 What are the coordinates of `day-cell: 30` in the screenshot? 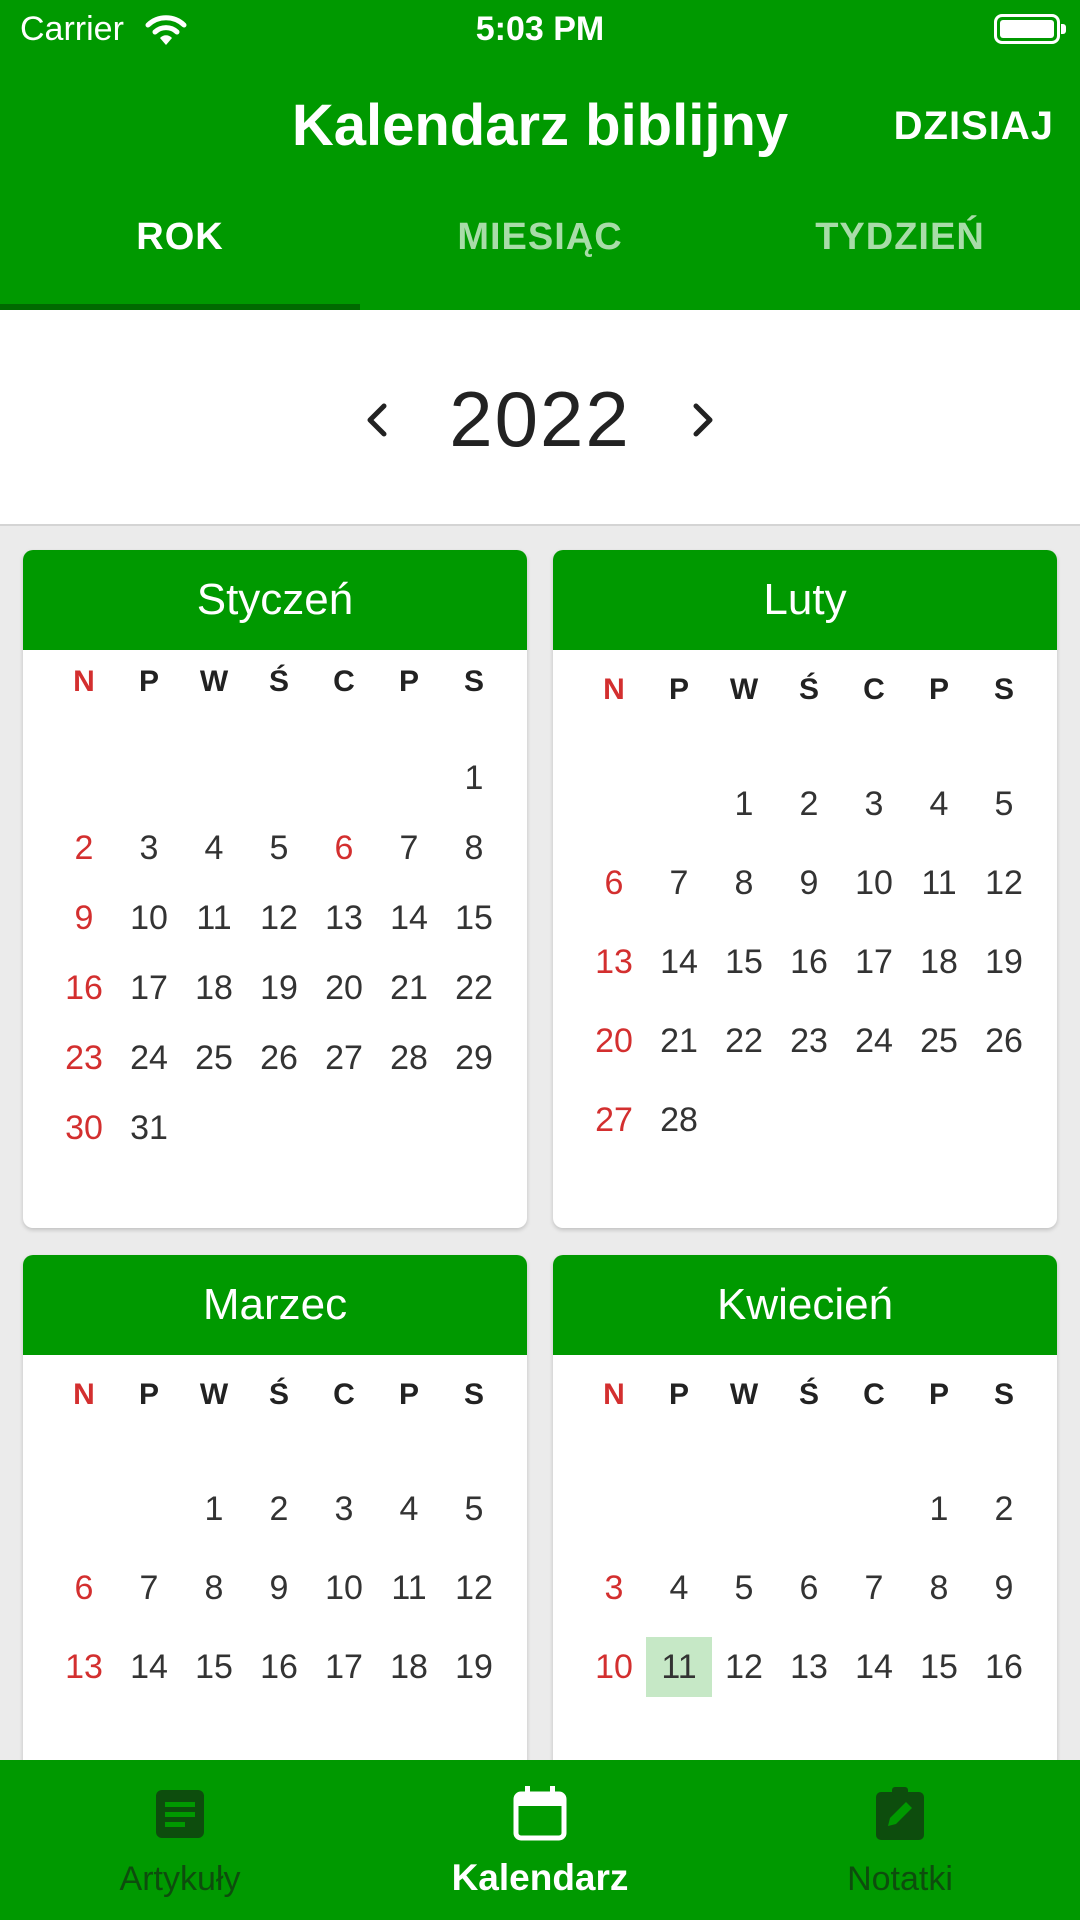 It's located at (84, 1128).